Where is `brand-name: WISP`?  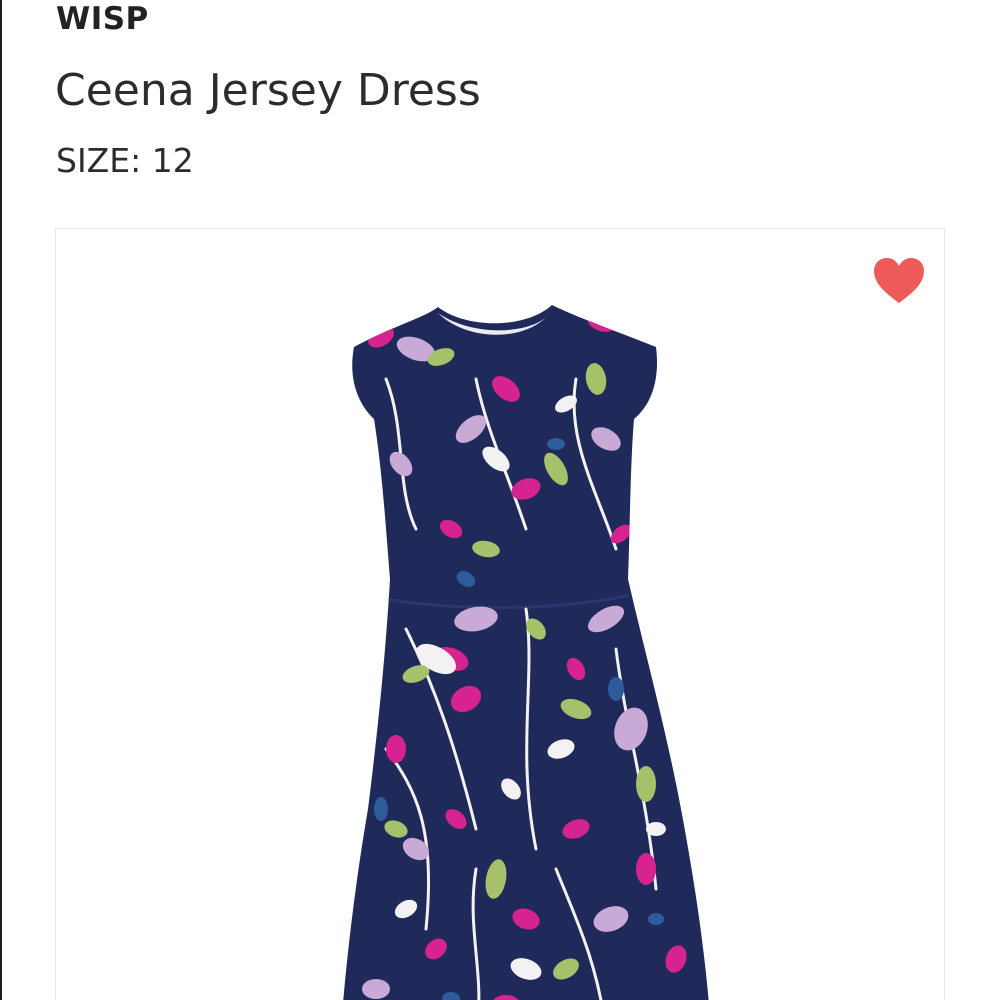
brand-name: WISP is located at coordinates (102, 19).